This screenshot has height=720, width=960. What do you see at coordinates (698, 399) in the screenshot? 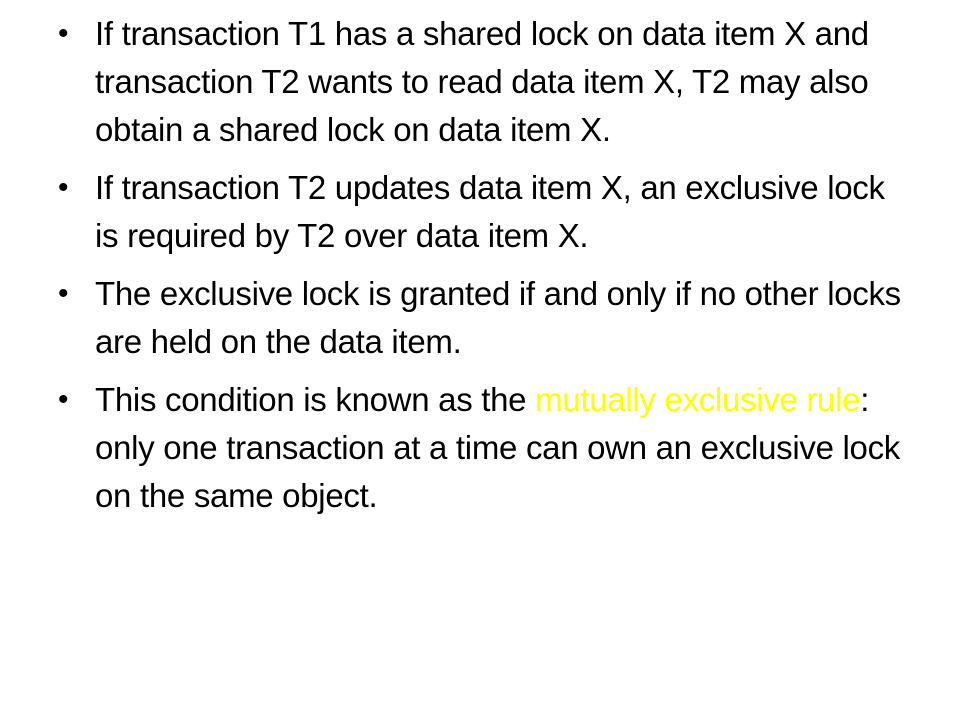
I see `highlighted-term: mutually exclusive rule` at bounding box center [698, 399].